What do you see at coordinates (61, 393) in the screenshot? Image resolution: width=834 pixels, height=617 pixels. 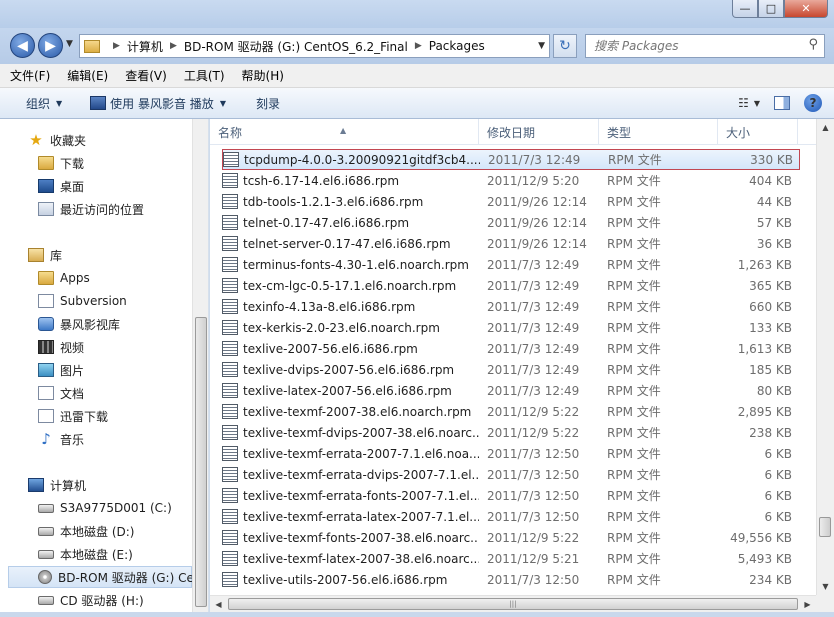 I see `sidebar-item-documents: 文档` at bounding box center [61, 393].